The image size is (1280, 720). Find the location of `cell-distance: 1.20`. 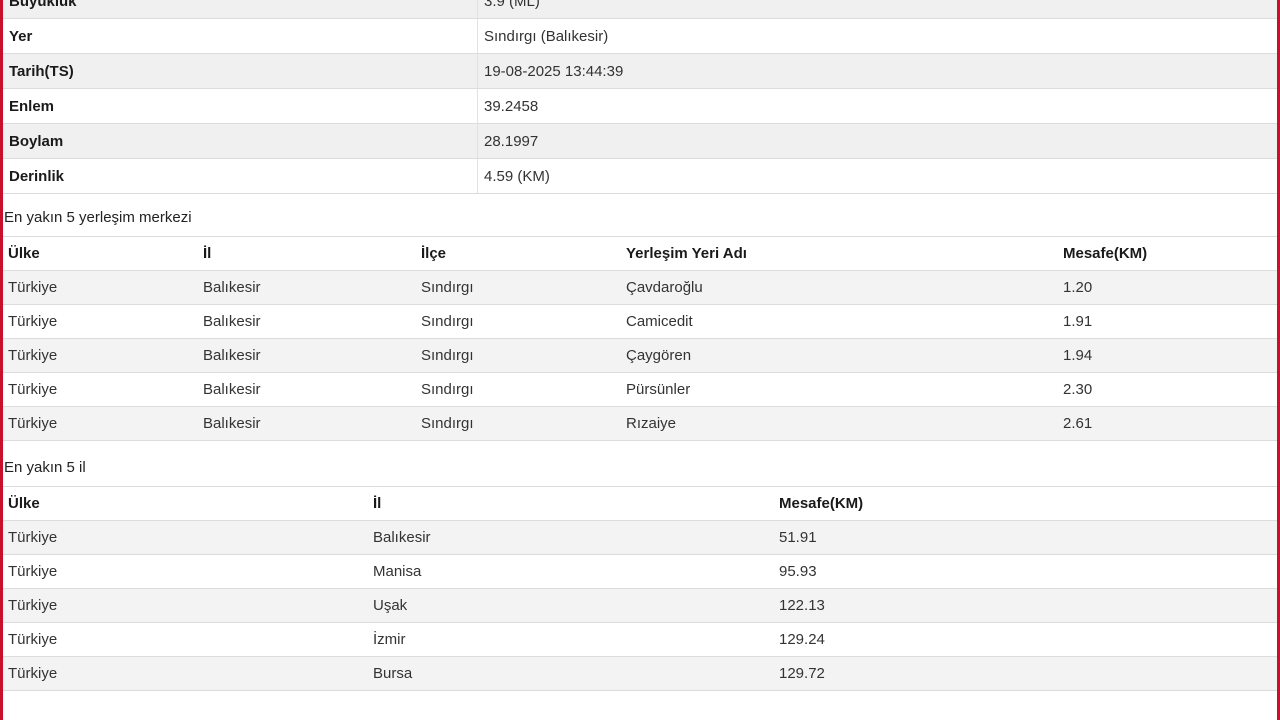

cell-distance: 1.20 is located at coordinates (1167, 287).